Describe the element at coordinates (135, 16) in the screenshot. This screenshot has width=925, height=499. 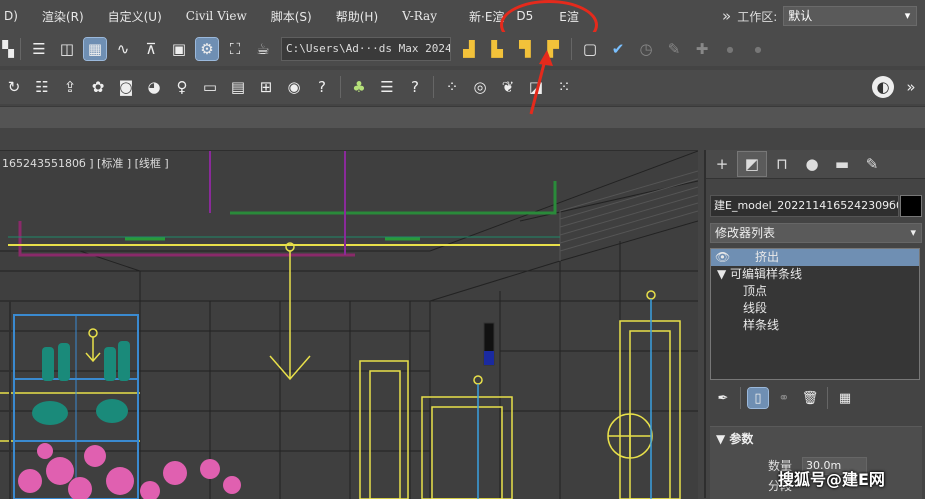
I see `menu-item-customize: 自定义(U)` at that location.